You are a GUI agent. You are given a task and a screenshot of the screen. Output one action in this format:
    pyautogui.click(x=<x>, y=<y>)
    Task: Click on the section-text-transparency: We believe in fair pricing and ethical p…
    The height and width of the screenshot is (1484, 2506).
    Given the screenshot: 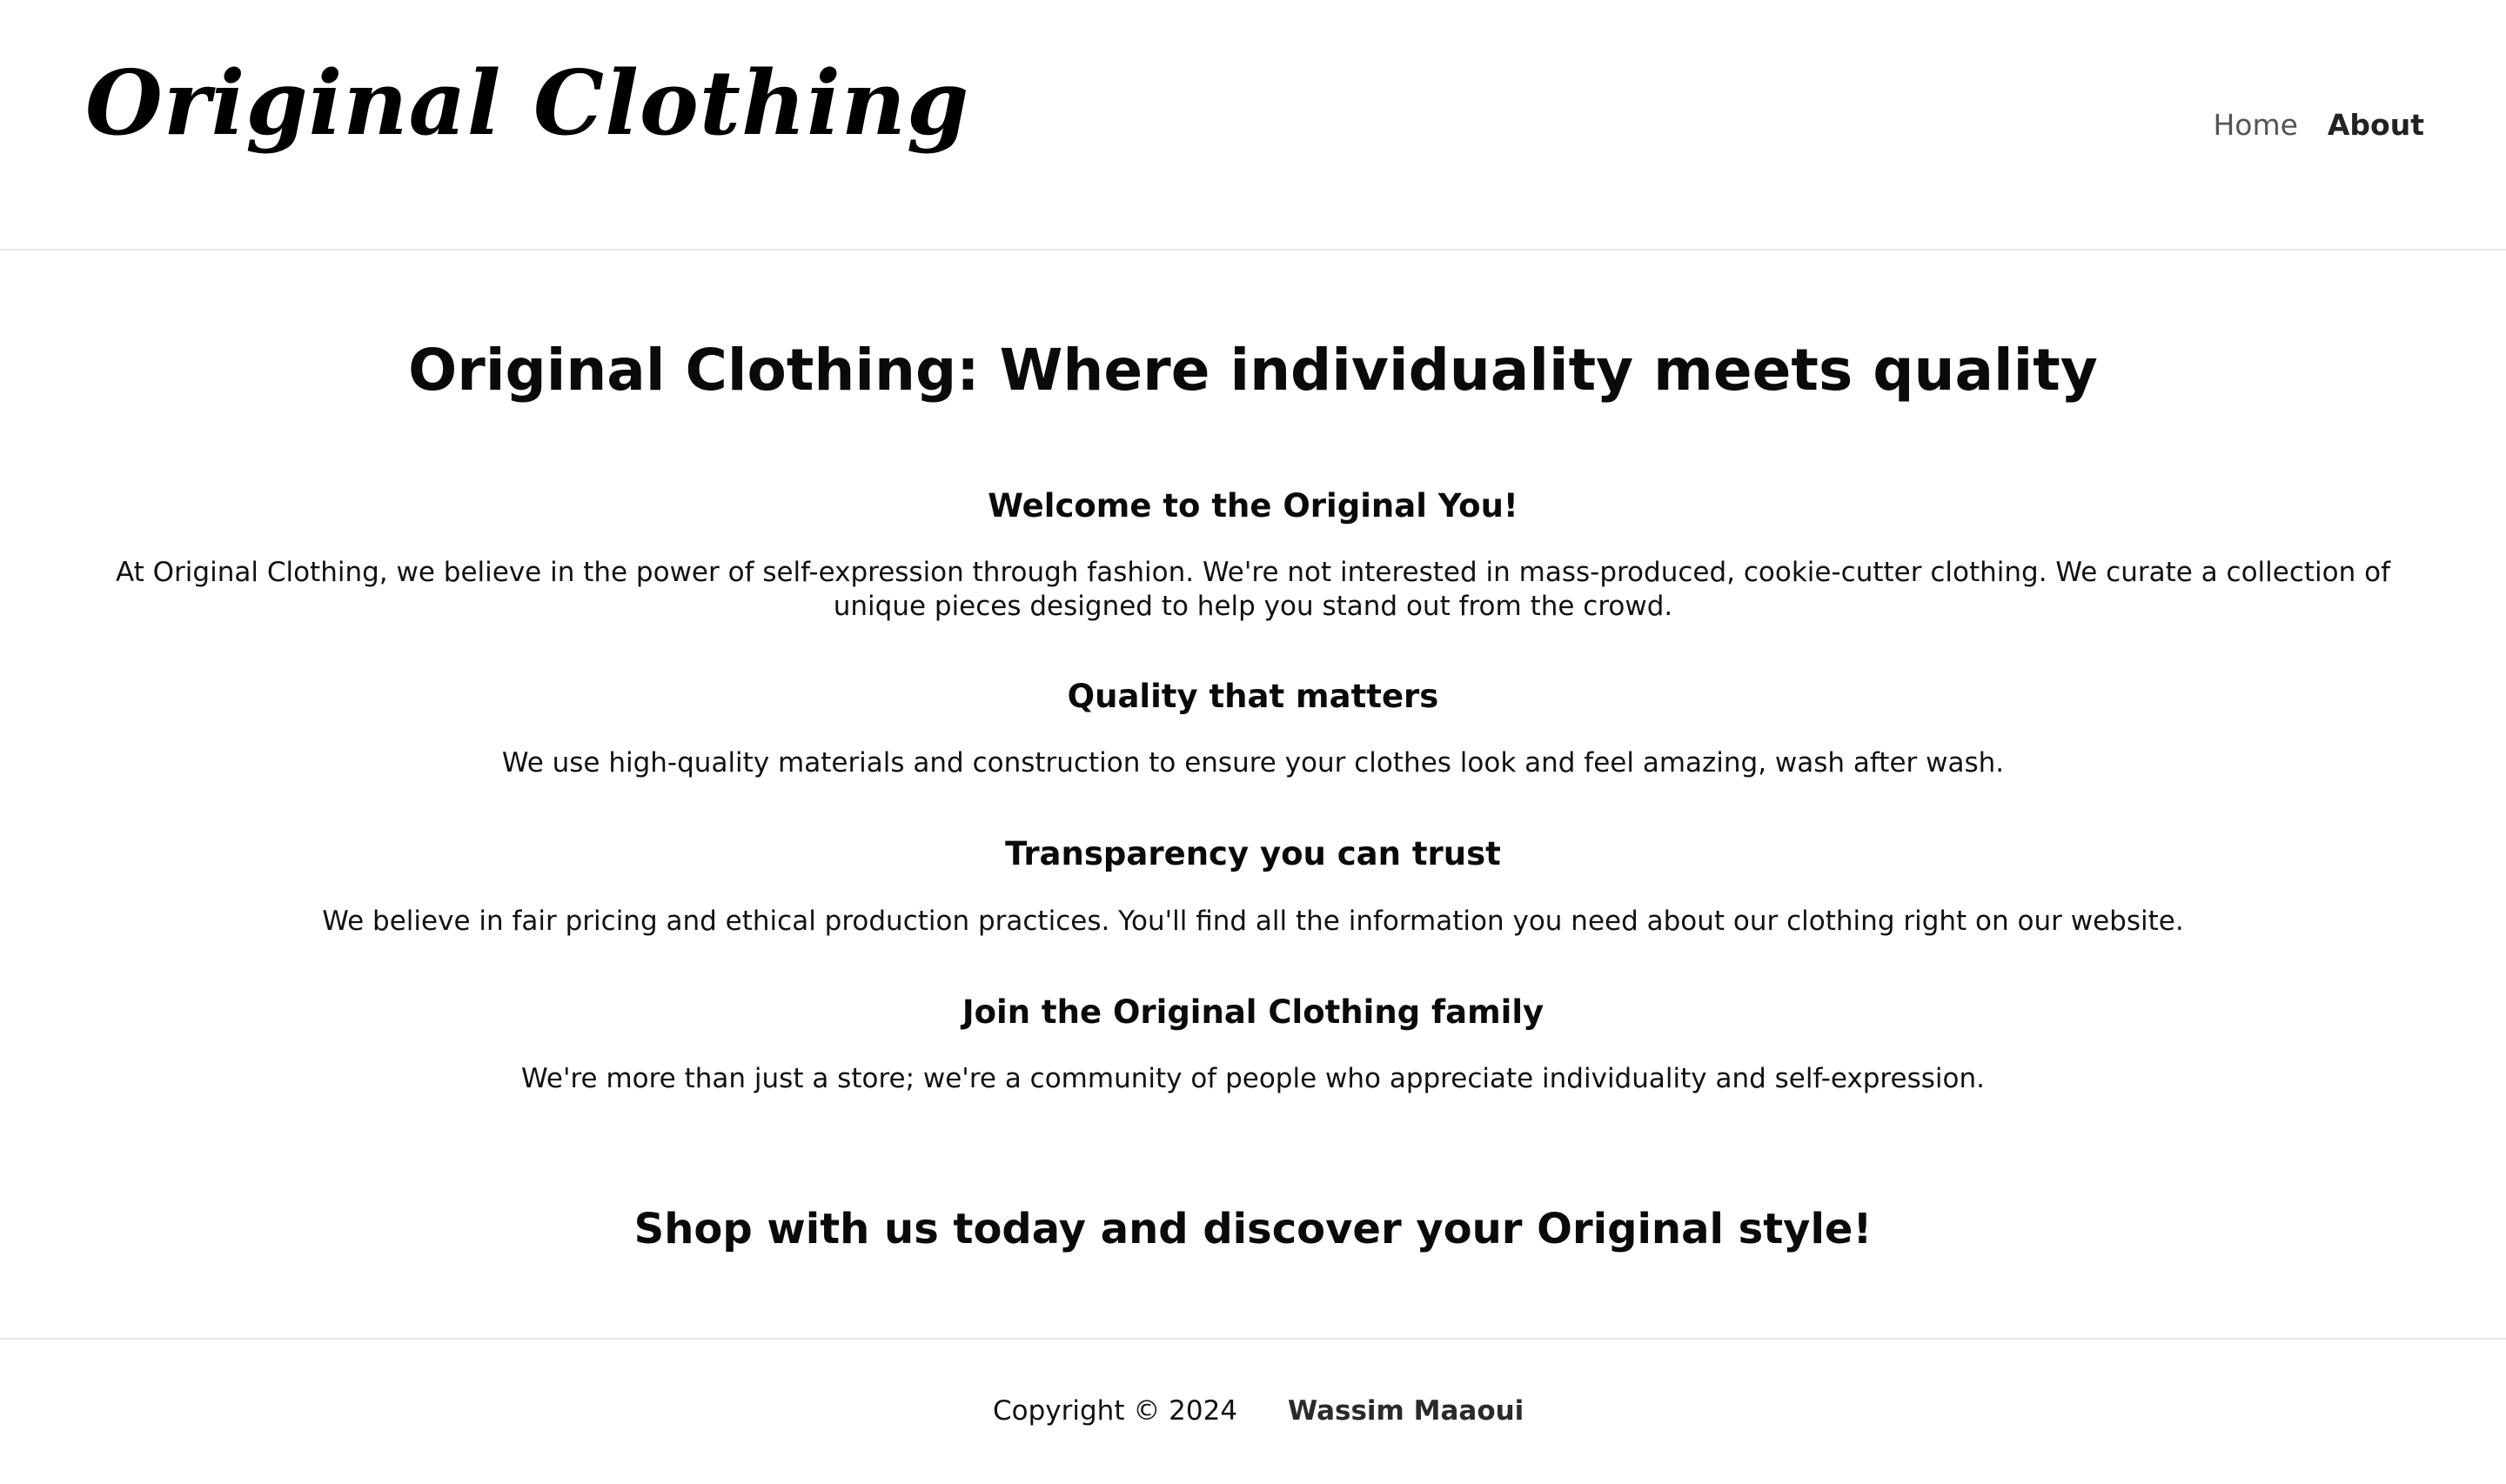 What is the action you would take?
    pyautogui.click(x=1253, y=921)
    